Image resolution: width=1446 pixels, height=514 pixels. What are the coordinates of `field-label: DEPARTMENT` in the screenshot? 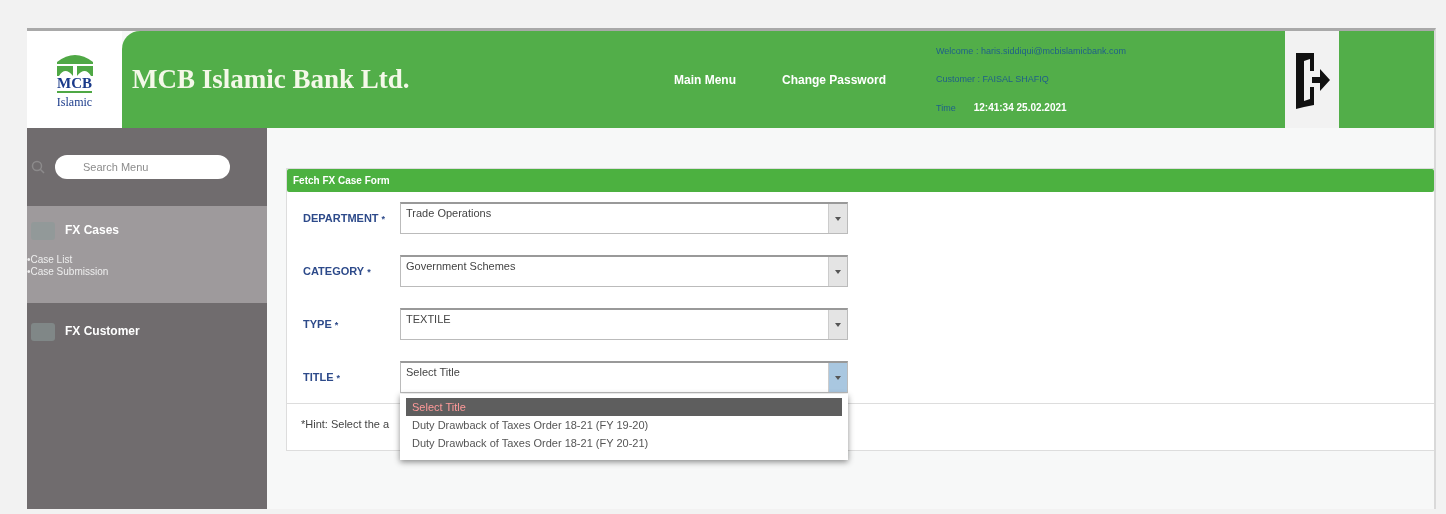 It's located at (341, 218).